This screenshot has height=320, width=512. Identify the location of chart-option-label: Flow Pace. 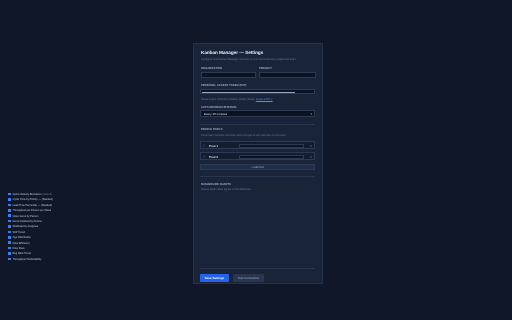
(18, 248).